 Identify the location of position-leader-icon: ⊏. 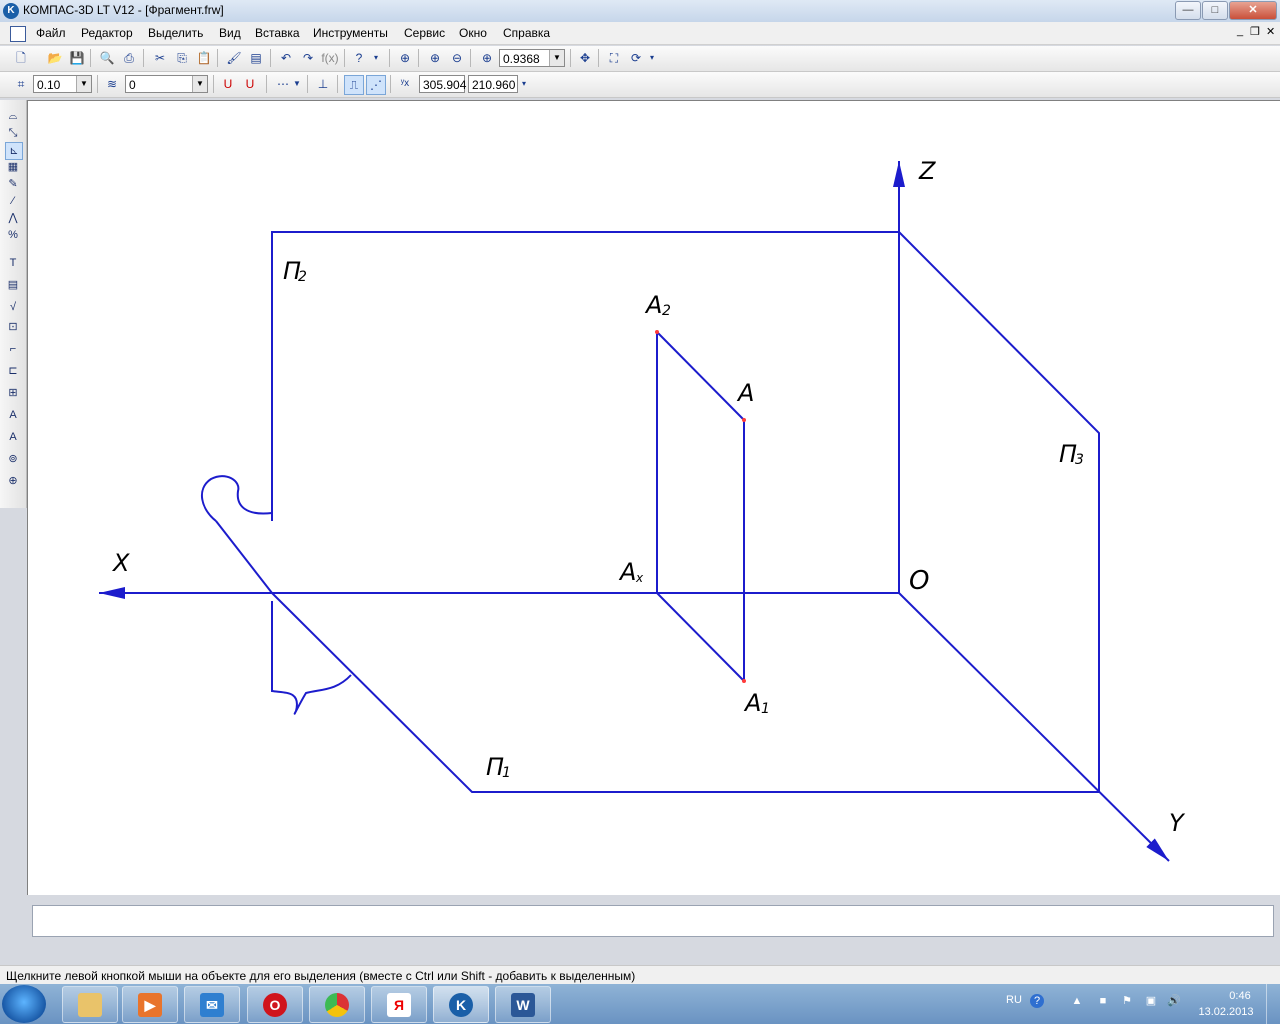
(13, 371).